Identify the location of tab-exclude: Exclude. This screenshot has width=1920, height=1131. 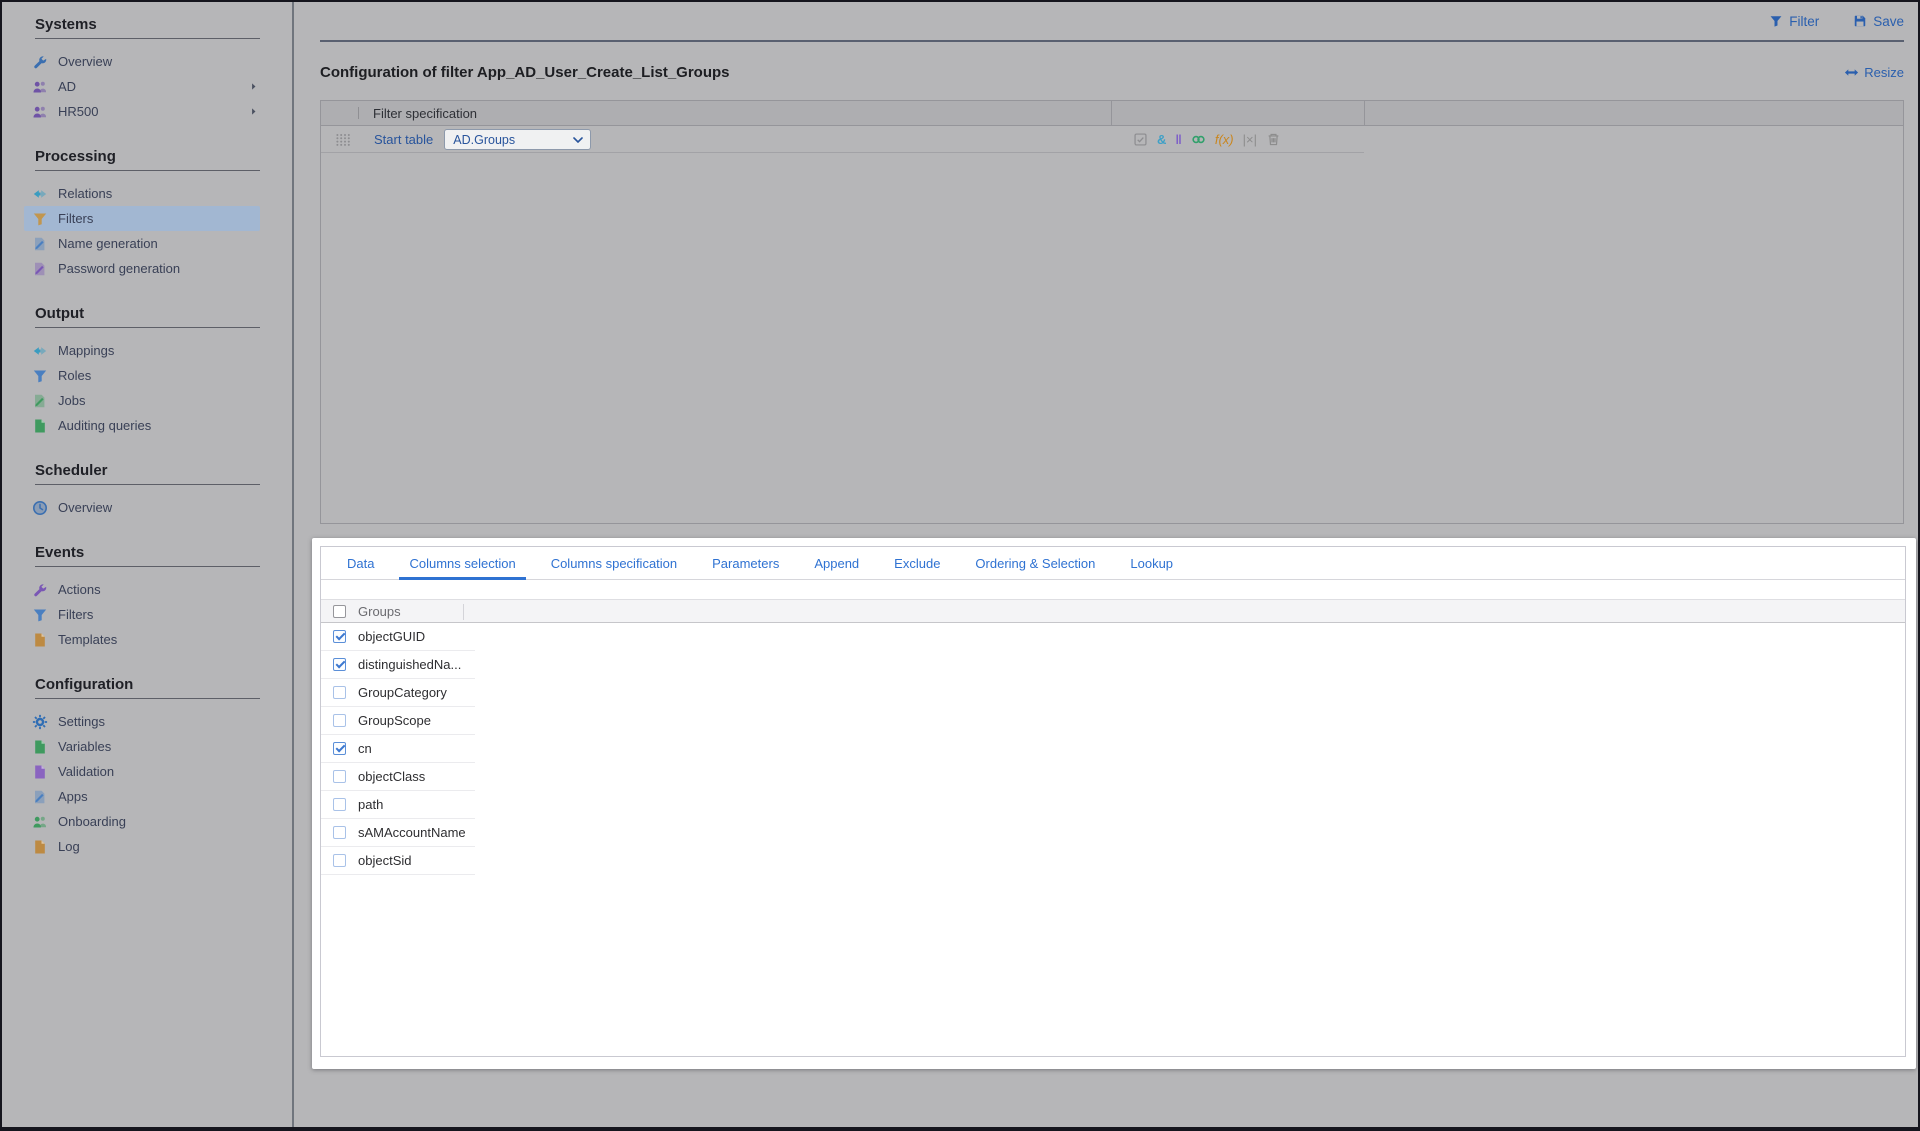
(917, 564).